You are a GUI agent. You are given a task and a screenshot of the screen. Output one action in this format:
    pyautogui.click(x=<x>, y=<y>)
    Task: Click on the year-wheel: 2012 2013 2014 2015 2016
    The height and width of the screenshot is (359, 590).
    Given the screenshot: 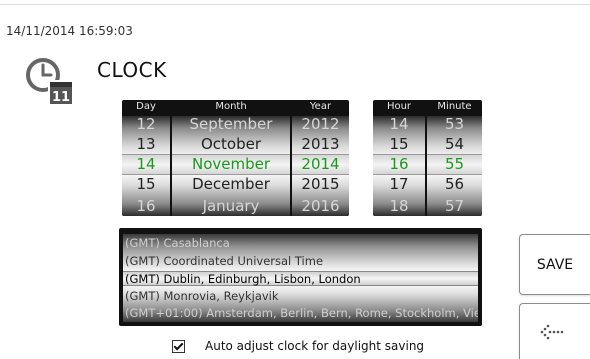 What is the action you would take?
    pyautogui.click(x=320, y=166)
    